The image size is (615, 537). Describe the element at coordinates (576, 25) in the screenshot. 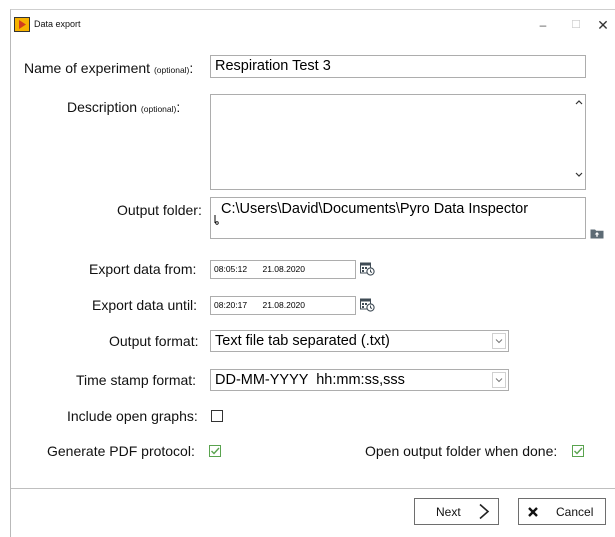

I see `maximize-button: ☐` at that location.